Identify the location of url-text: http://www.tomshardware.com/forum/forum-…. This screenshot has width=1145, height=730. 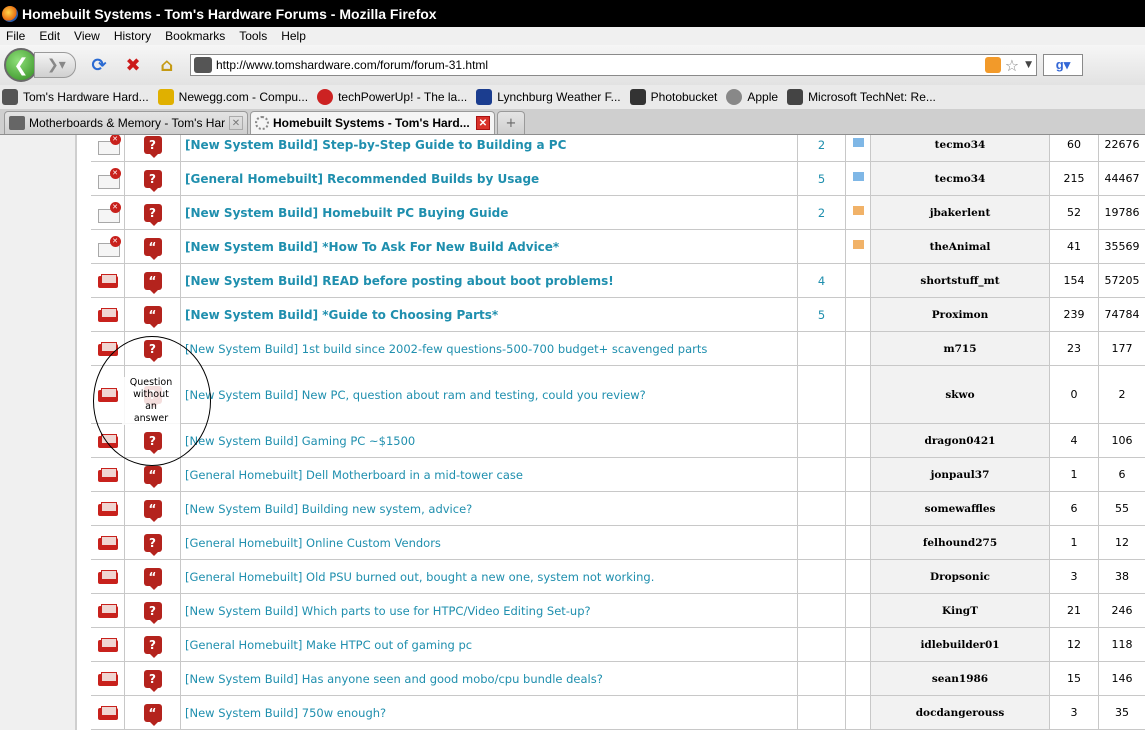
(600, 65).